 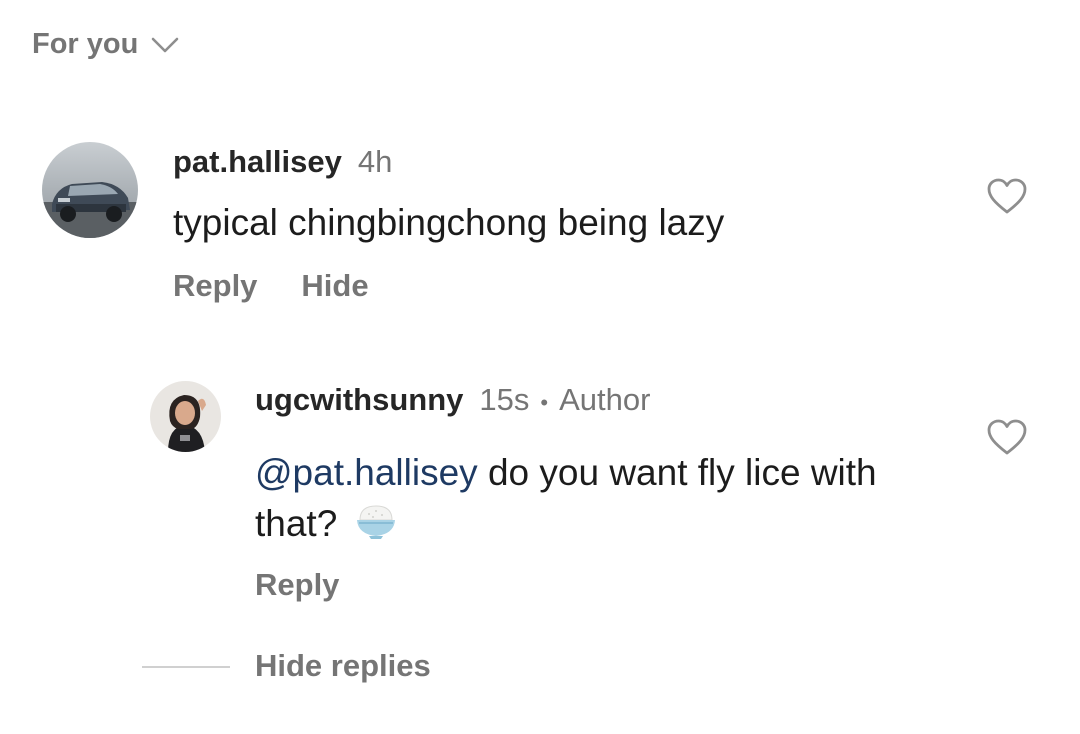 What do you see at coordinates (343, 666) in the screenshot?
I see `hide-replies-button: Hide replies` at bounding box center [343, 666].